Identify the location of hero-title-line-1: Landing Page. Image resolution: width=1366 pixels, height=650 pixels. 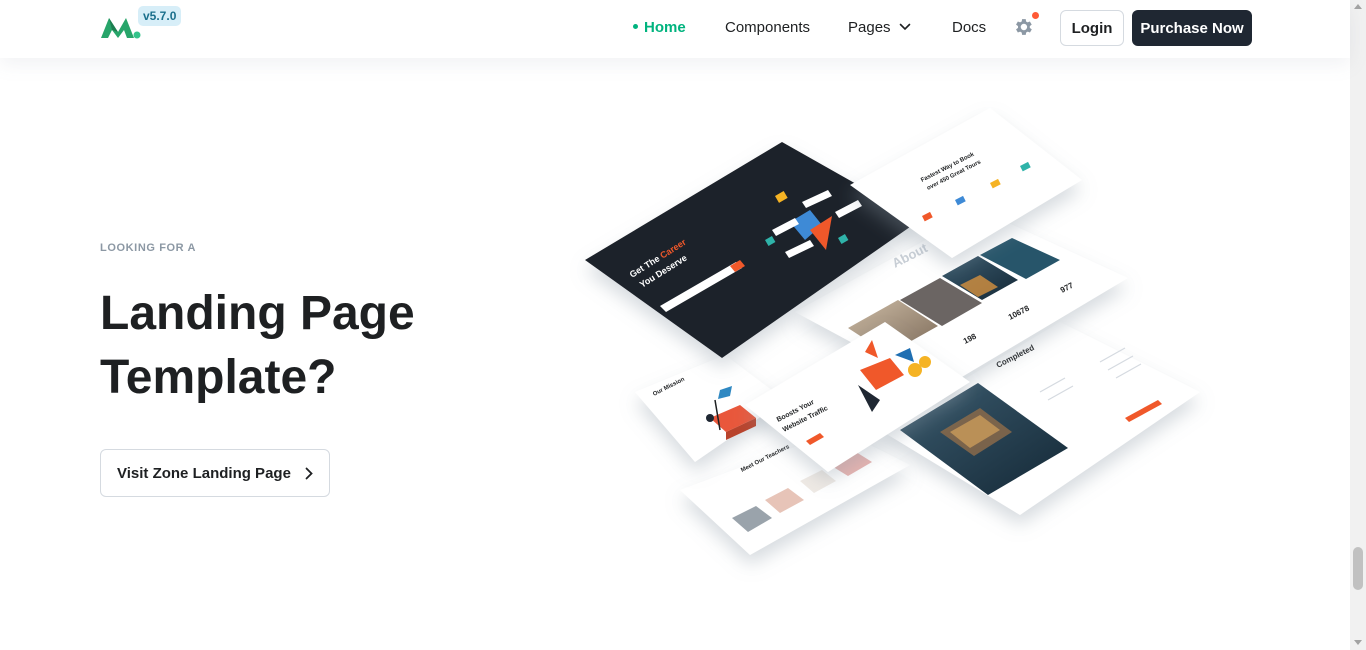
(257, 313).